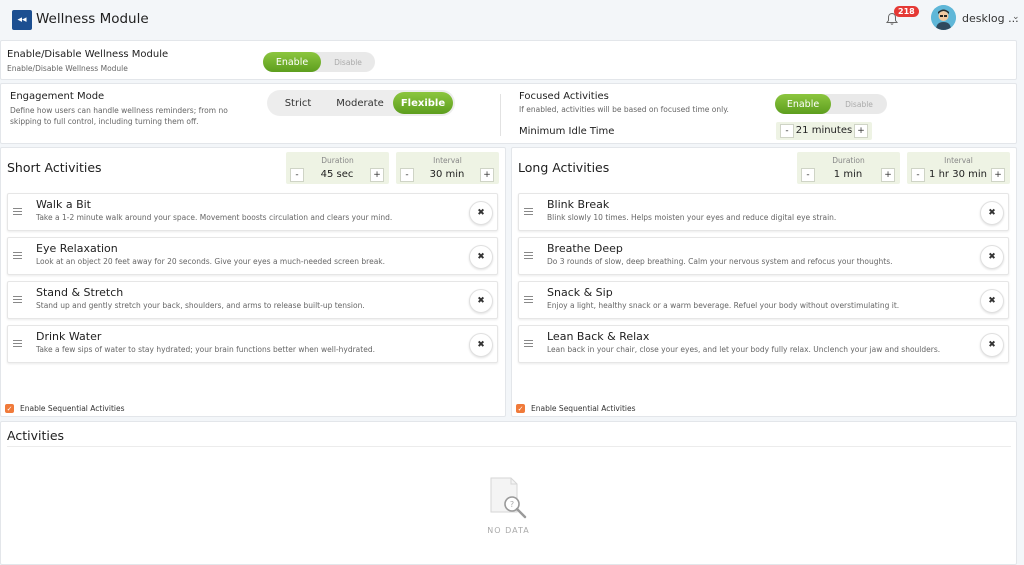  Describe the element at coordinates (297, 175) in the screenshot. I see `short-duration-decrement: -` at that location.